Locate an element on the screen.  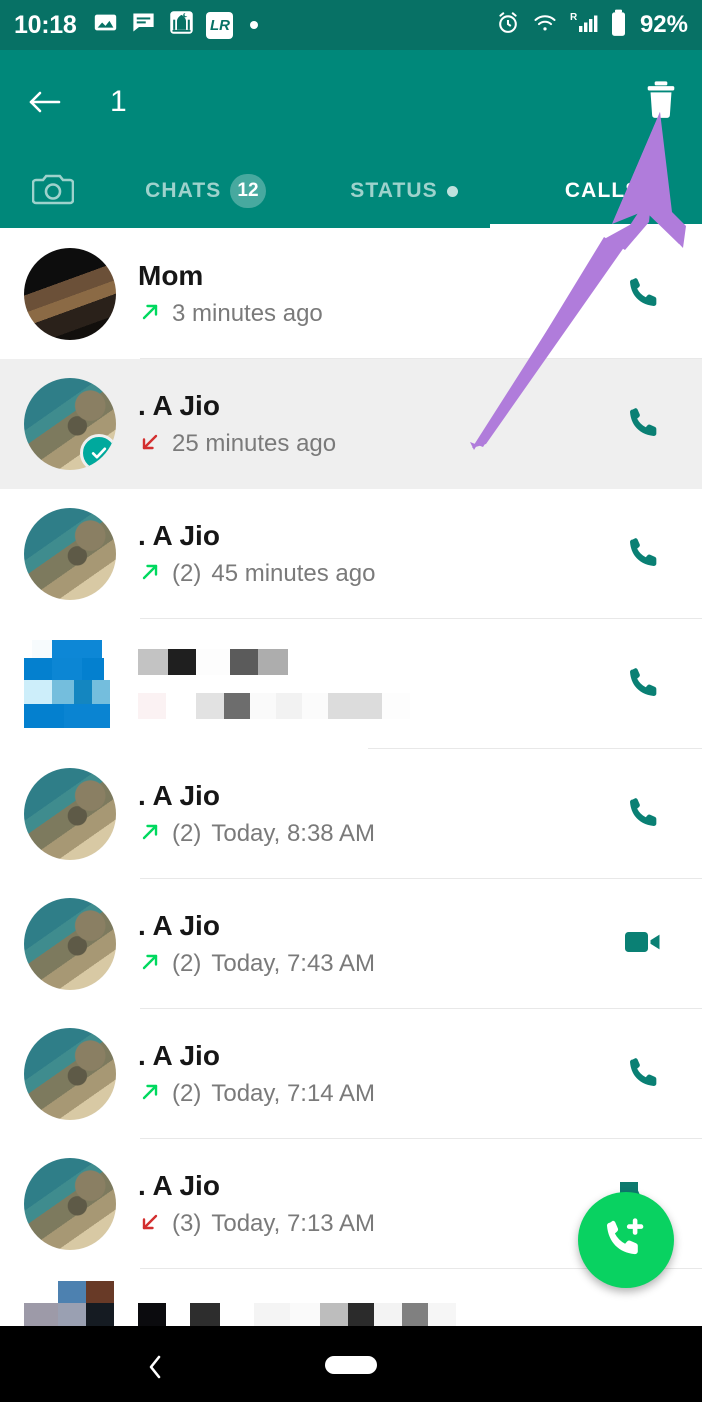
svg-text: R is located at coordinates (574, 17).